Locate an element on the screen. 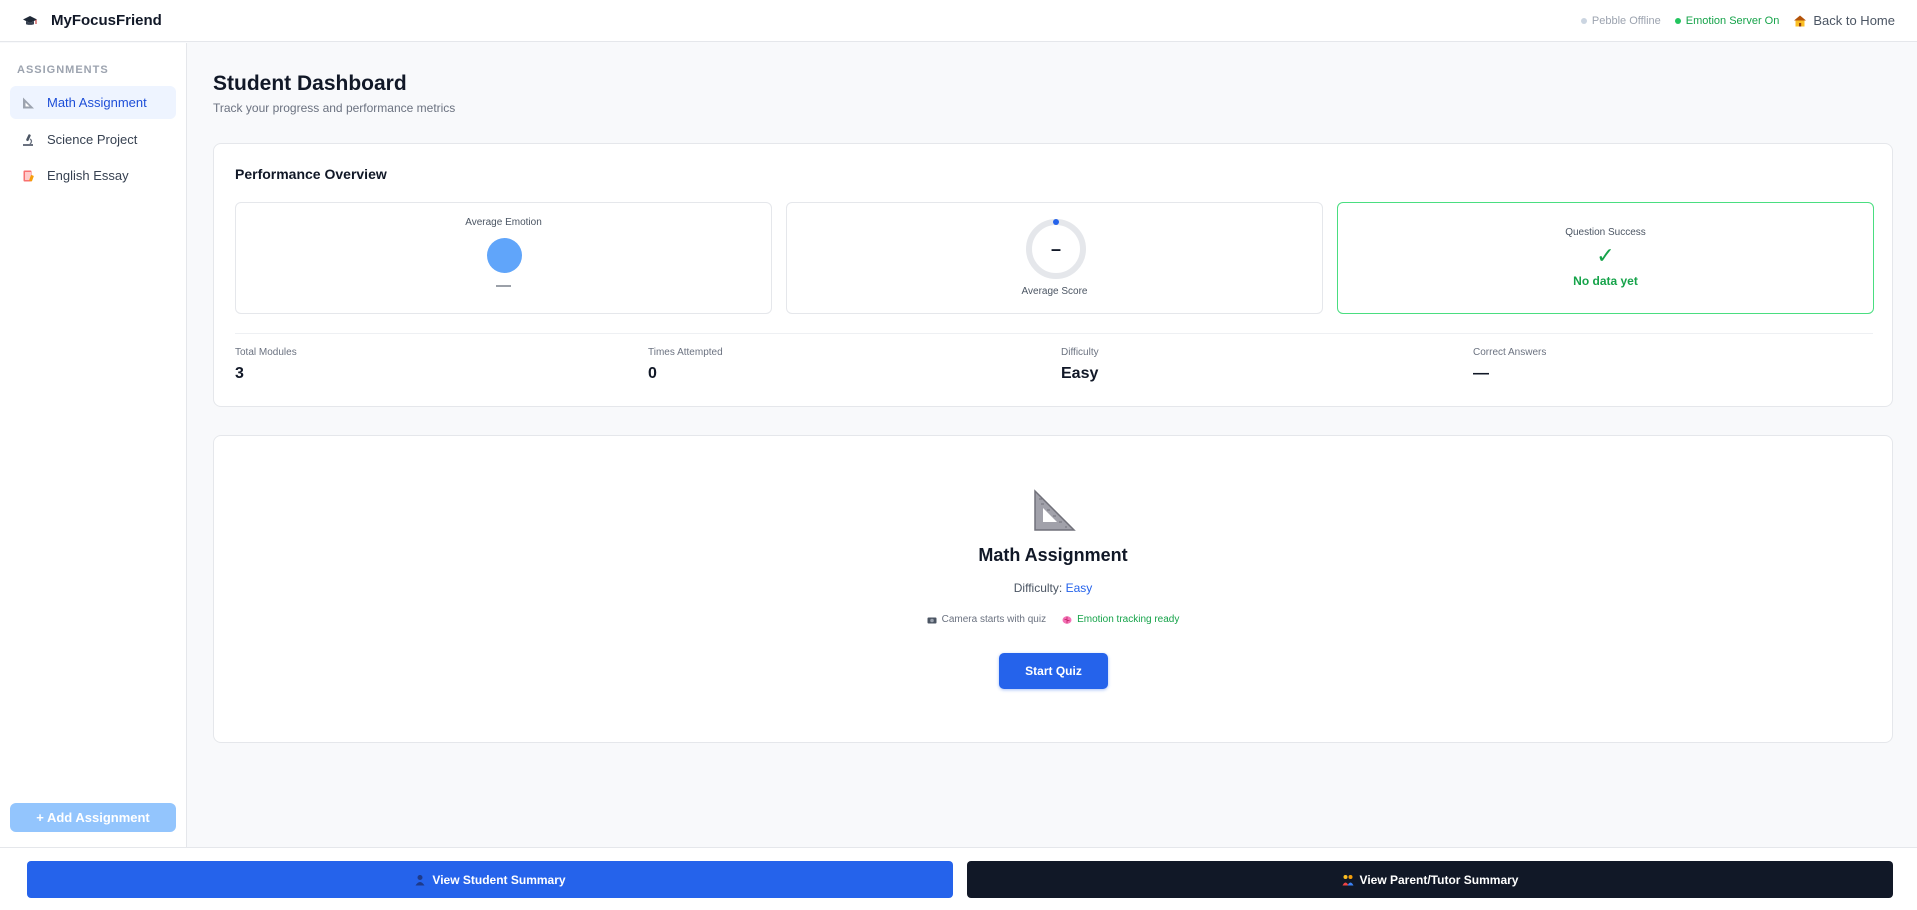 The width and height of the screenshot is (1917, 910). view-student-summary-label: View Student Summary is located at coordinates (499, 879).